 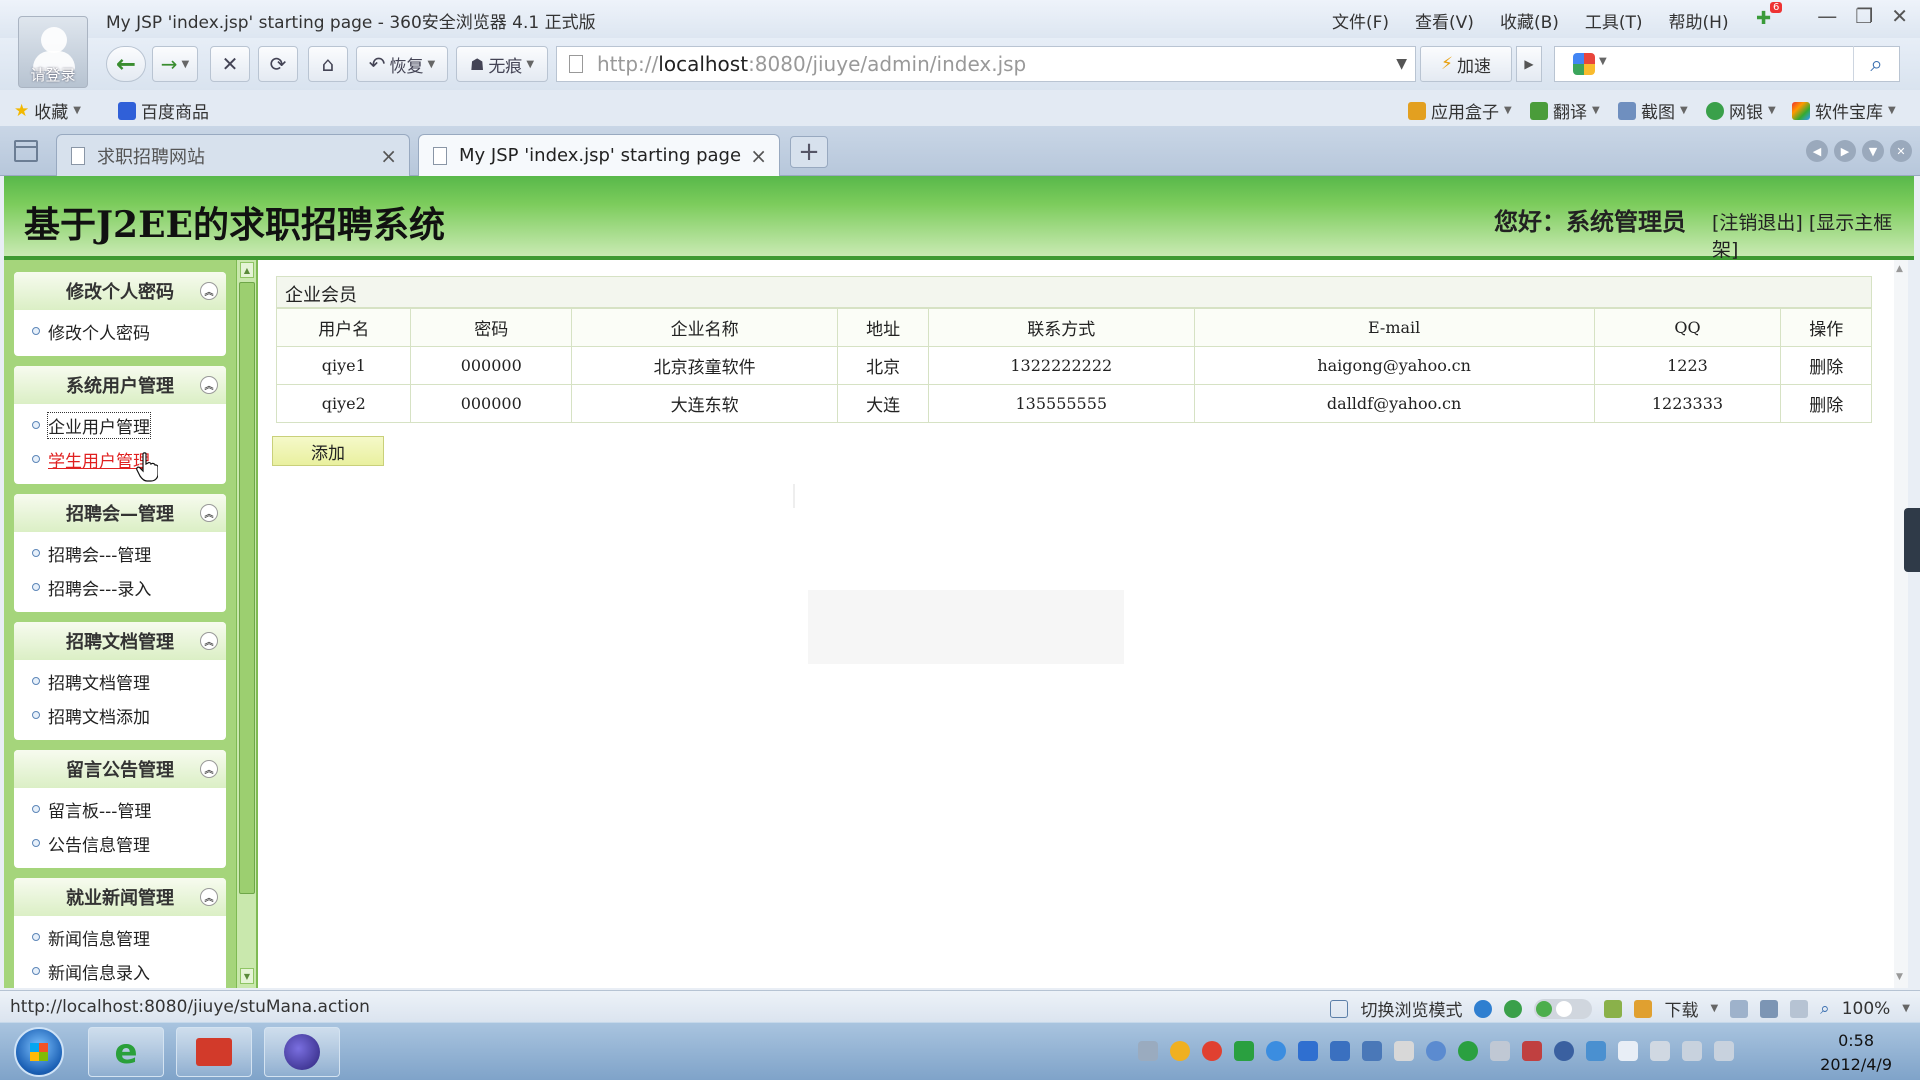 What do you see at coordinates (1411, 1008) in the screenshot?
I see `switch-mode-button: 切换浏览模式` at bounding box center [1411, 1008].